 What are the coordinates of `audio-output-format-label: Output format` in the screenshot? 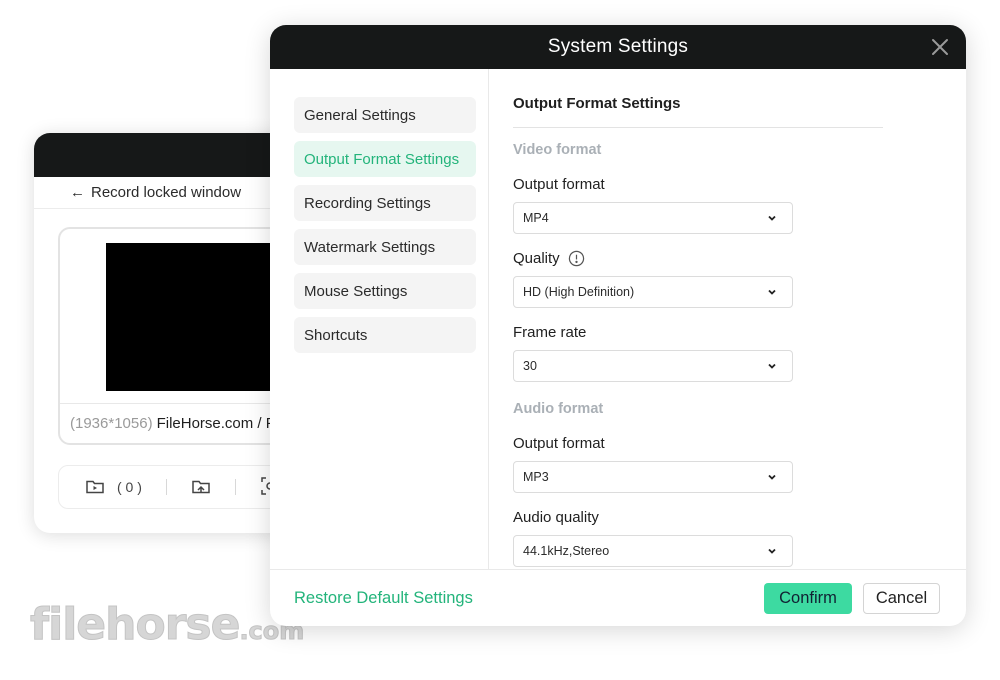 It's located at (559, 443).